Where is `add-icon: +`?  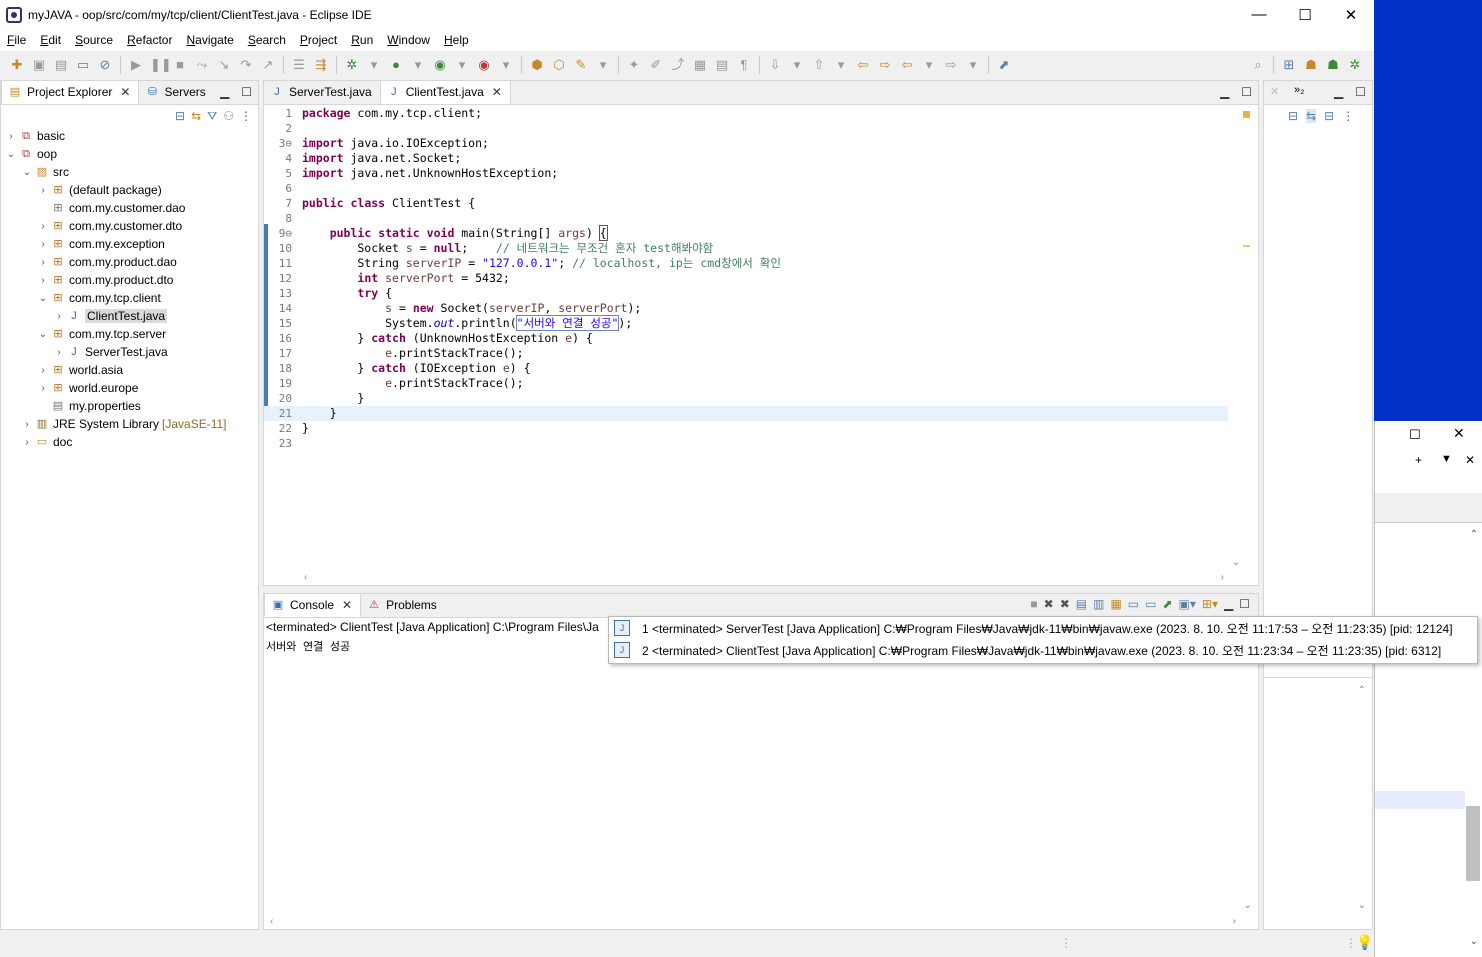 add-icon: + is located at coordinates (1418, 460).